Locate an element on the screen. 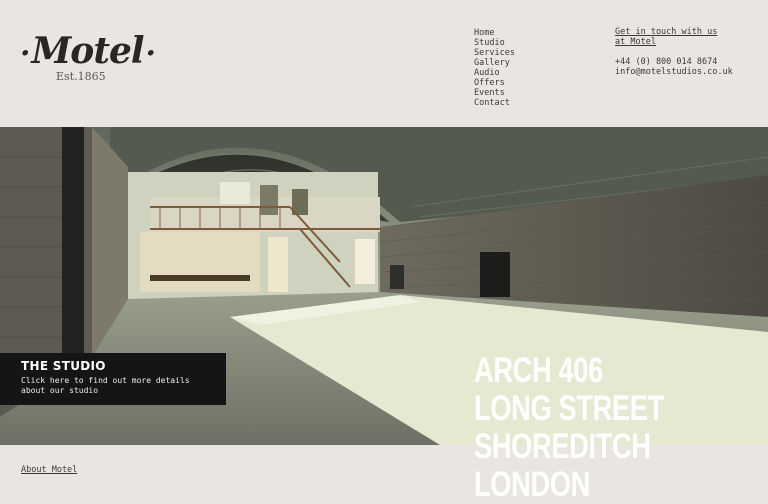  logo-wordmark: Motel is located at coordinates (87, 52).